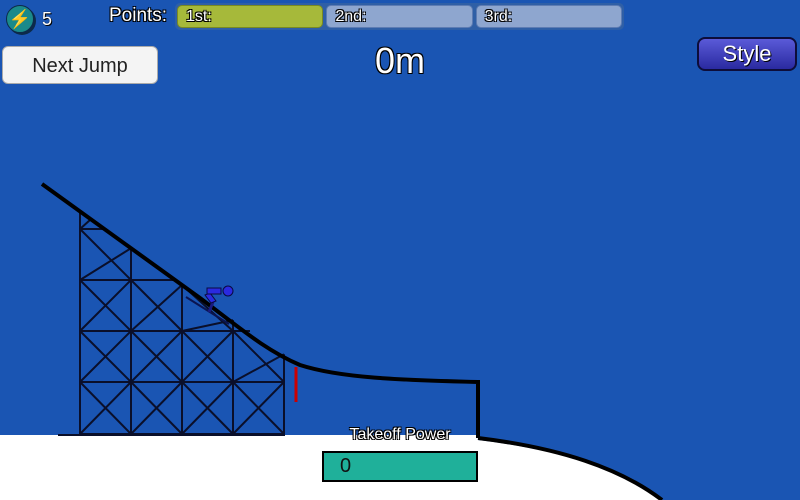 This screenshot has width=800, height=500. What do you see at coordinates (346, 466) in the screenshot?
I see `takeoff-power-value: 0` at bounding box center [346, 466].